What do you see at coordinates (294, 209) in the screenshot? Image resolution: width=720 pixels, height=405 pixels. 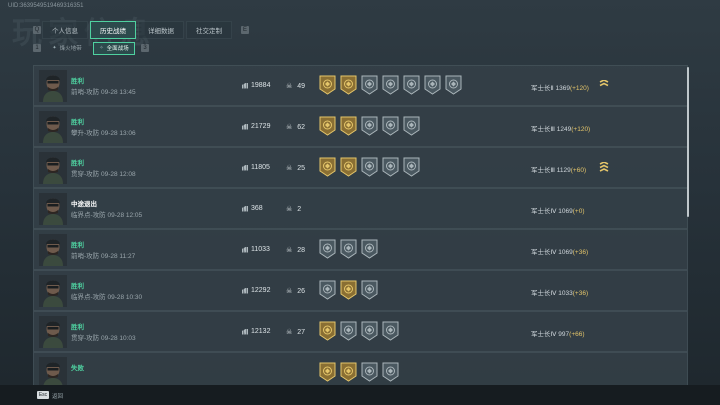 I see `match-kills: ☠ 2` at bounding box center [294, 209].